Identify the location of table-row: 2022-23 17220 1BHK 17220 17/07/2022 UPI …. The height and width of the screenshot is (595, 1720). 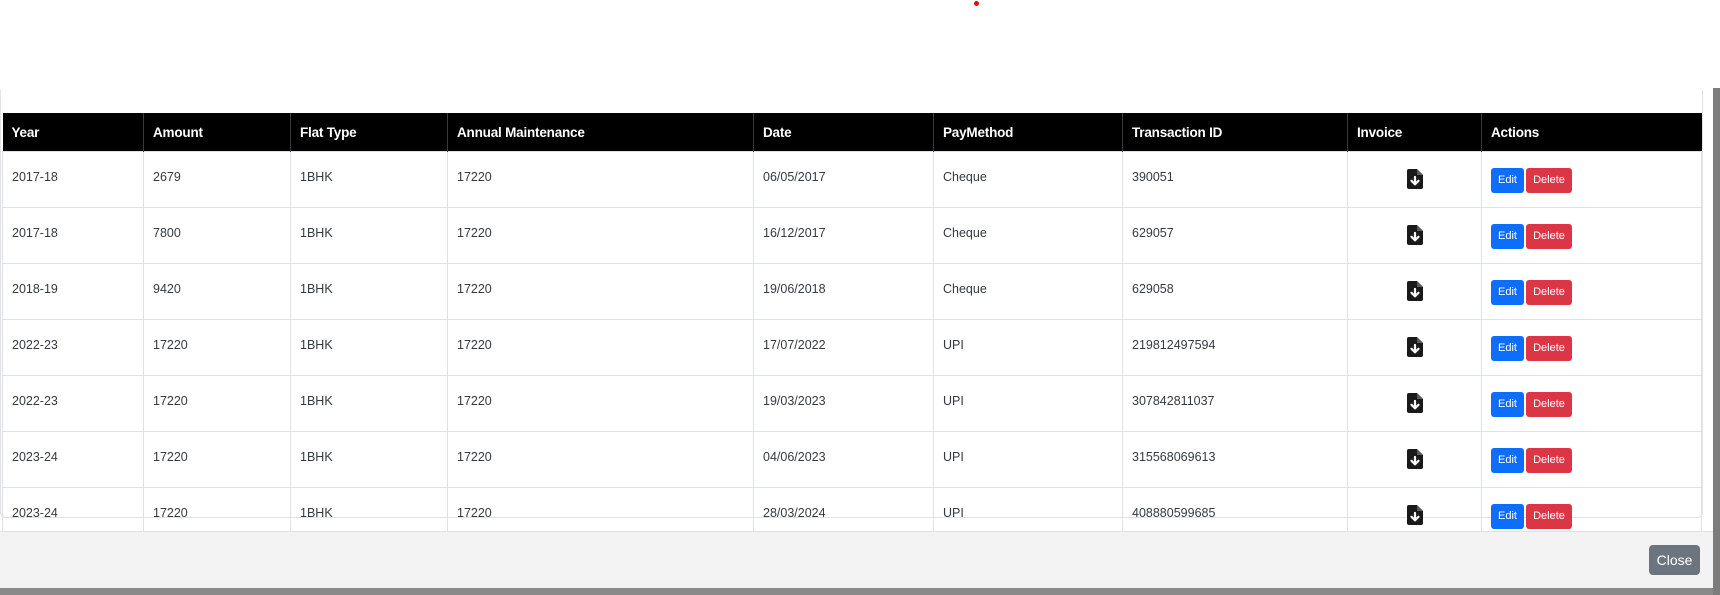
(852, 347).